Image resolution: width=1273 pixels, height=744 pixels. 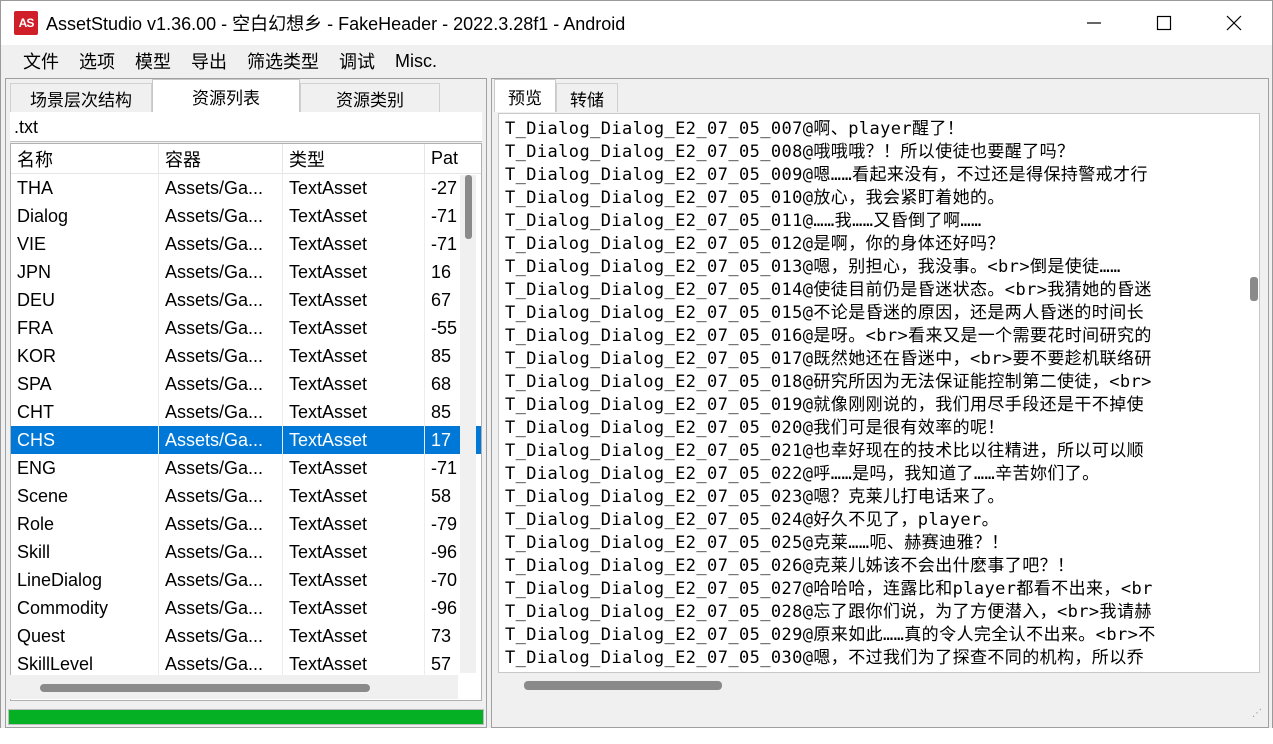 I want to click on cell-name: Quest, so click(x=85, y=636).